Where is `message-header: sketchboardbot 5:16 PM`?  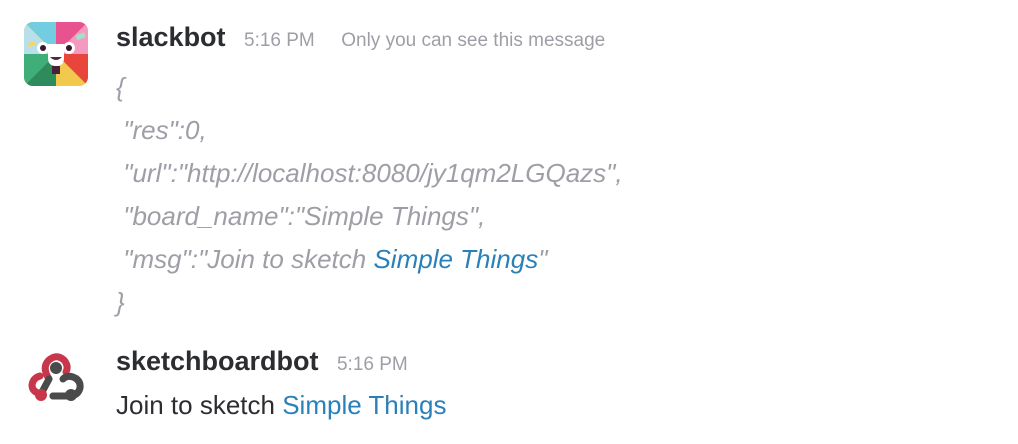
message-header: sketchboardbot 5:16 PM is located at coordinates (562, 361).